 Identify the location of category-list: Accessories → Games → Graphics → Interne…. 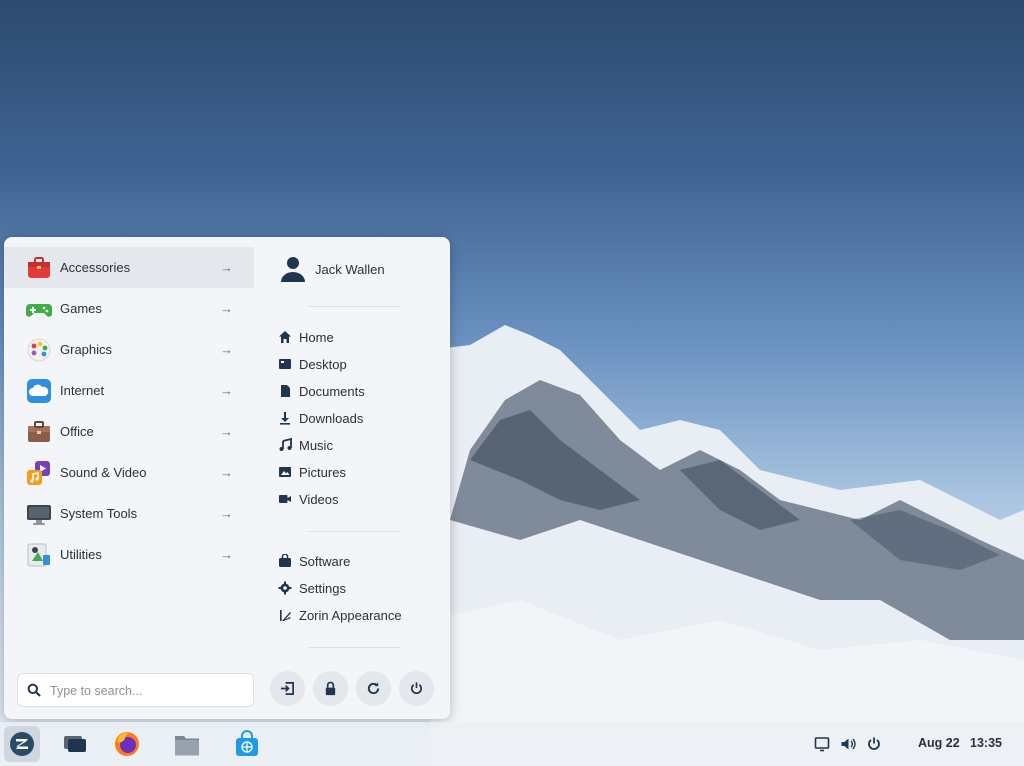
(129, 411).